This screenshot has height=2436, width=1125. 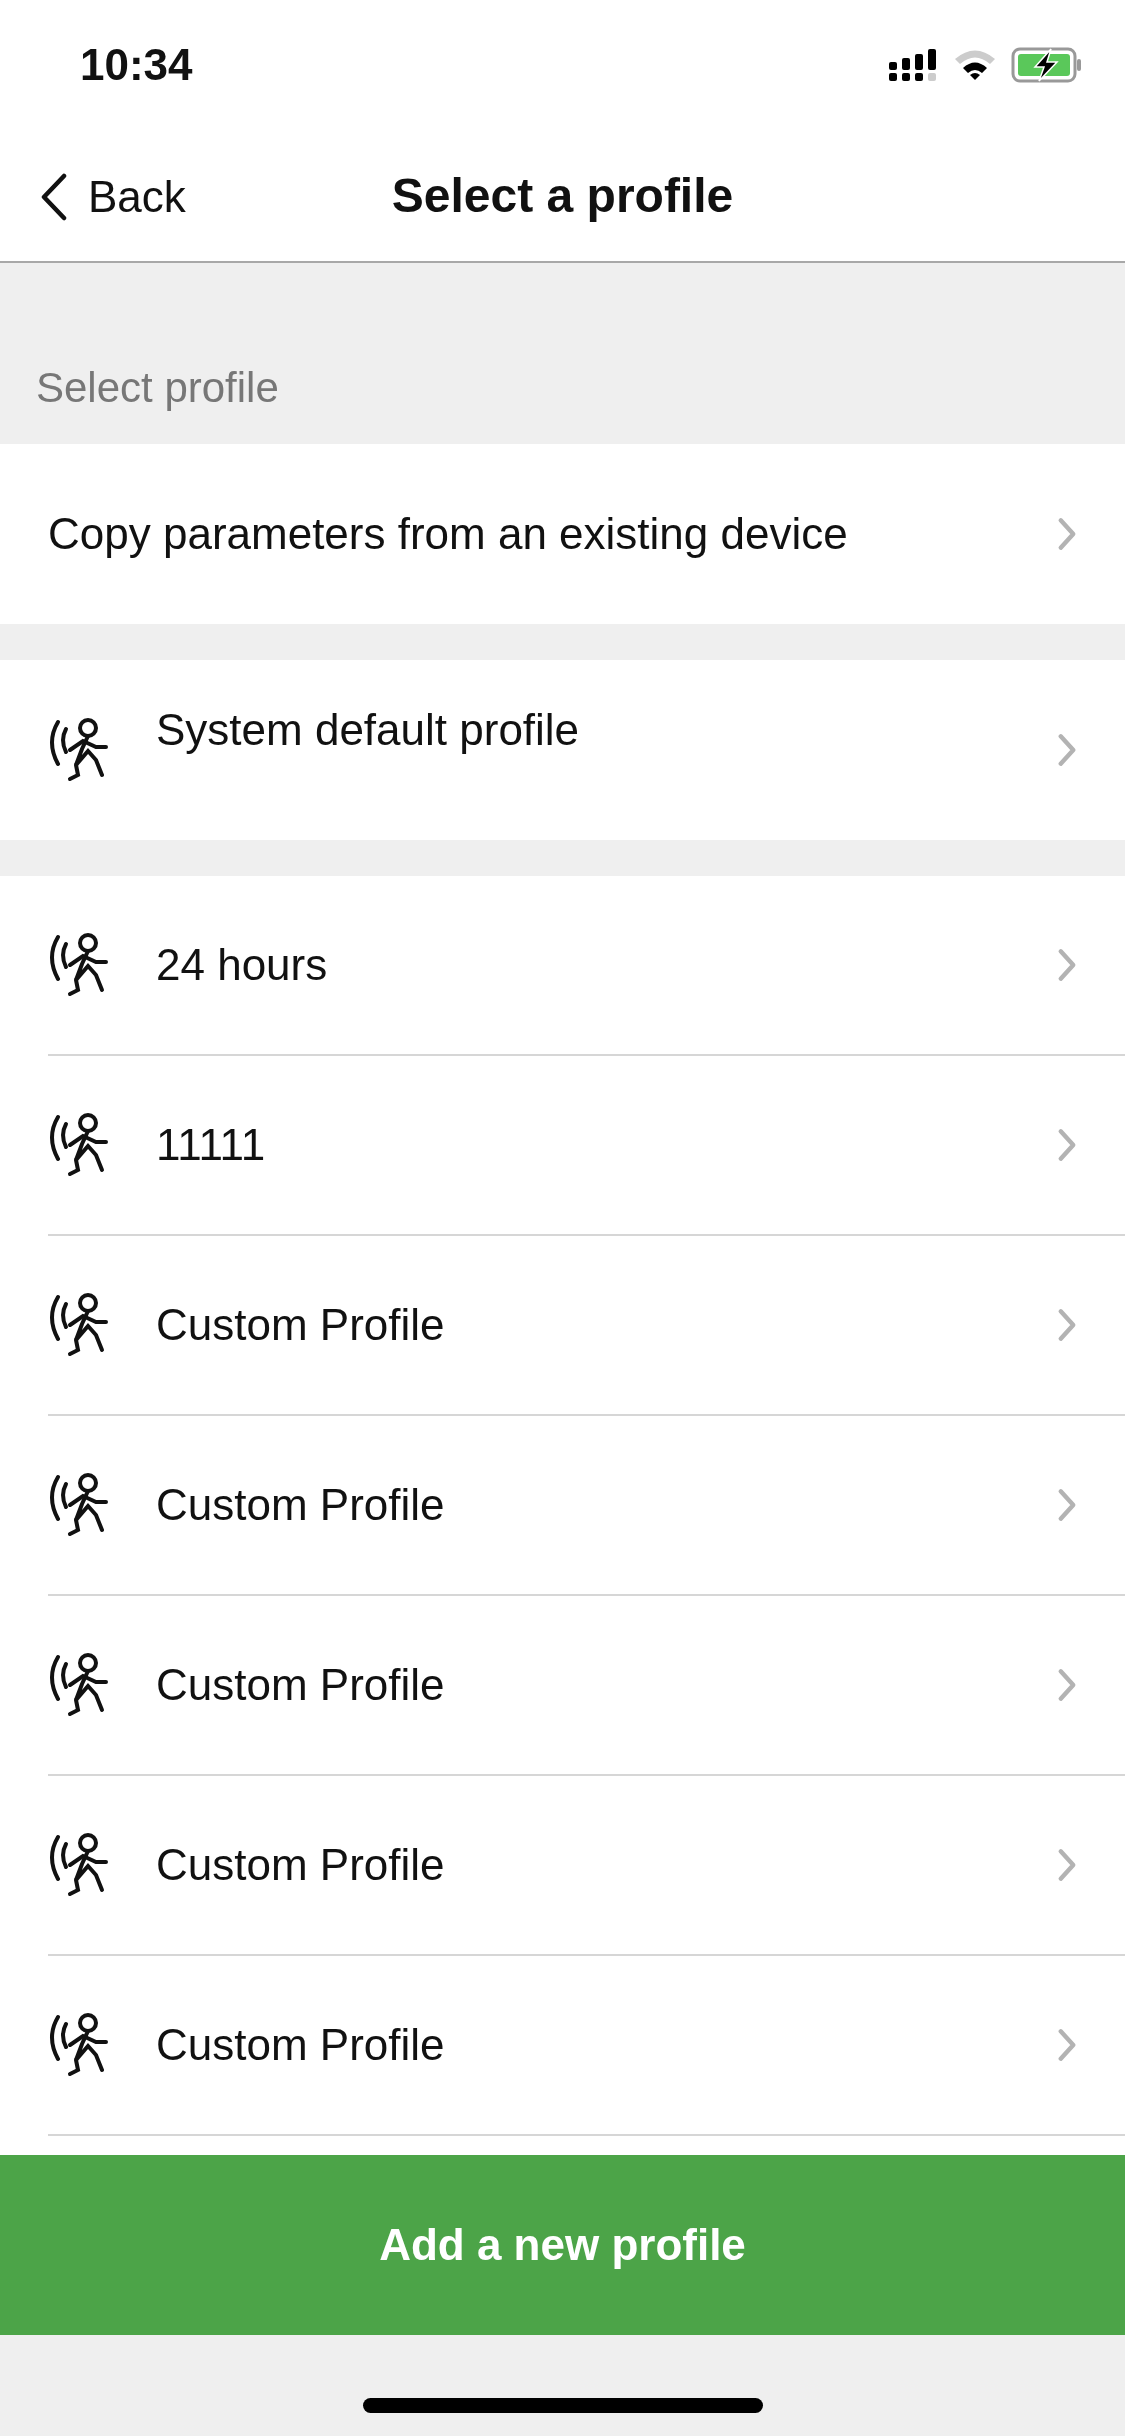 What do you see at coordinates (448, 534) in the screenshot?
I see `row-label: Copy parameters from an existing device` at bounding box center [448, 534].